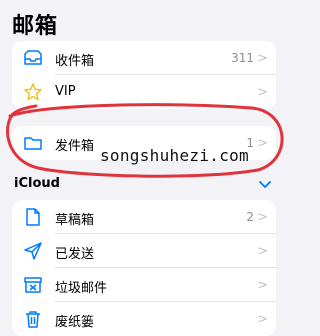 This screenshot has width=320, height=336. What do you see at coordinates (33, 143) in the screenshot?
I see `folder-icon` at bounding box center [33, 143].